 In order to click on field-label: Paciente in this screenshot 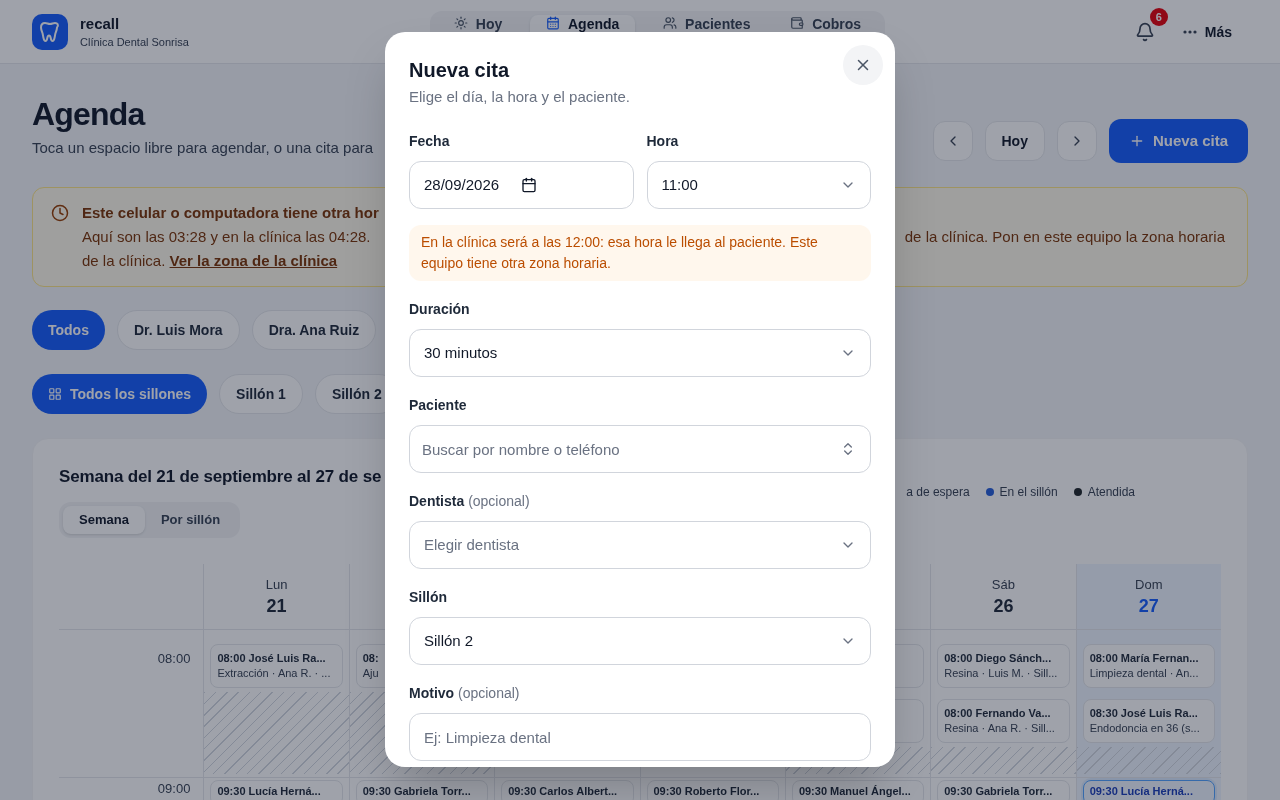, I will do `click(438, 405)`.